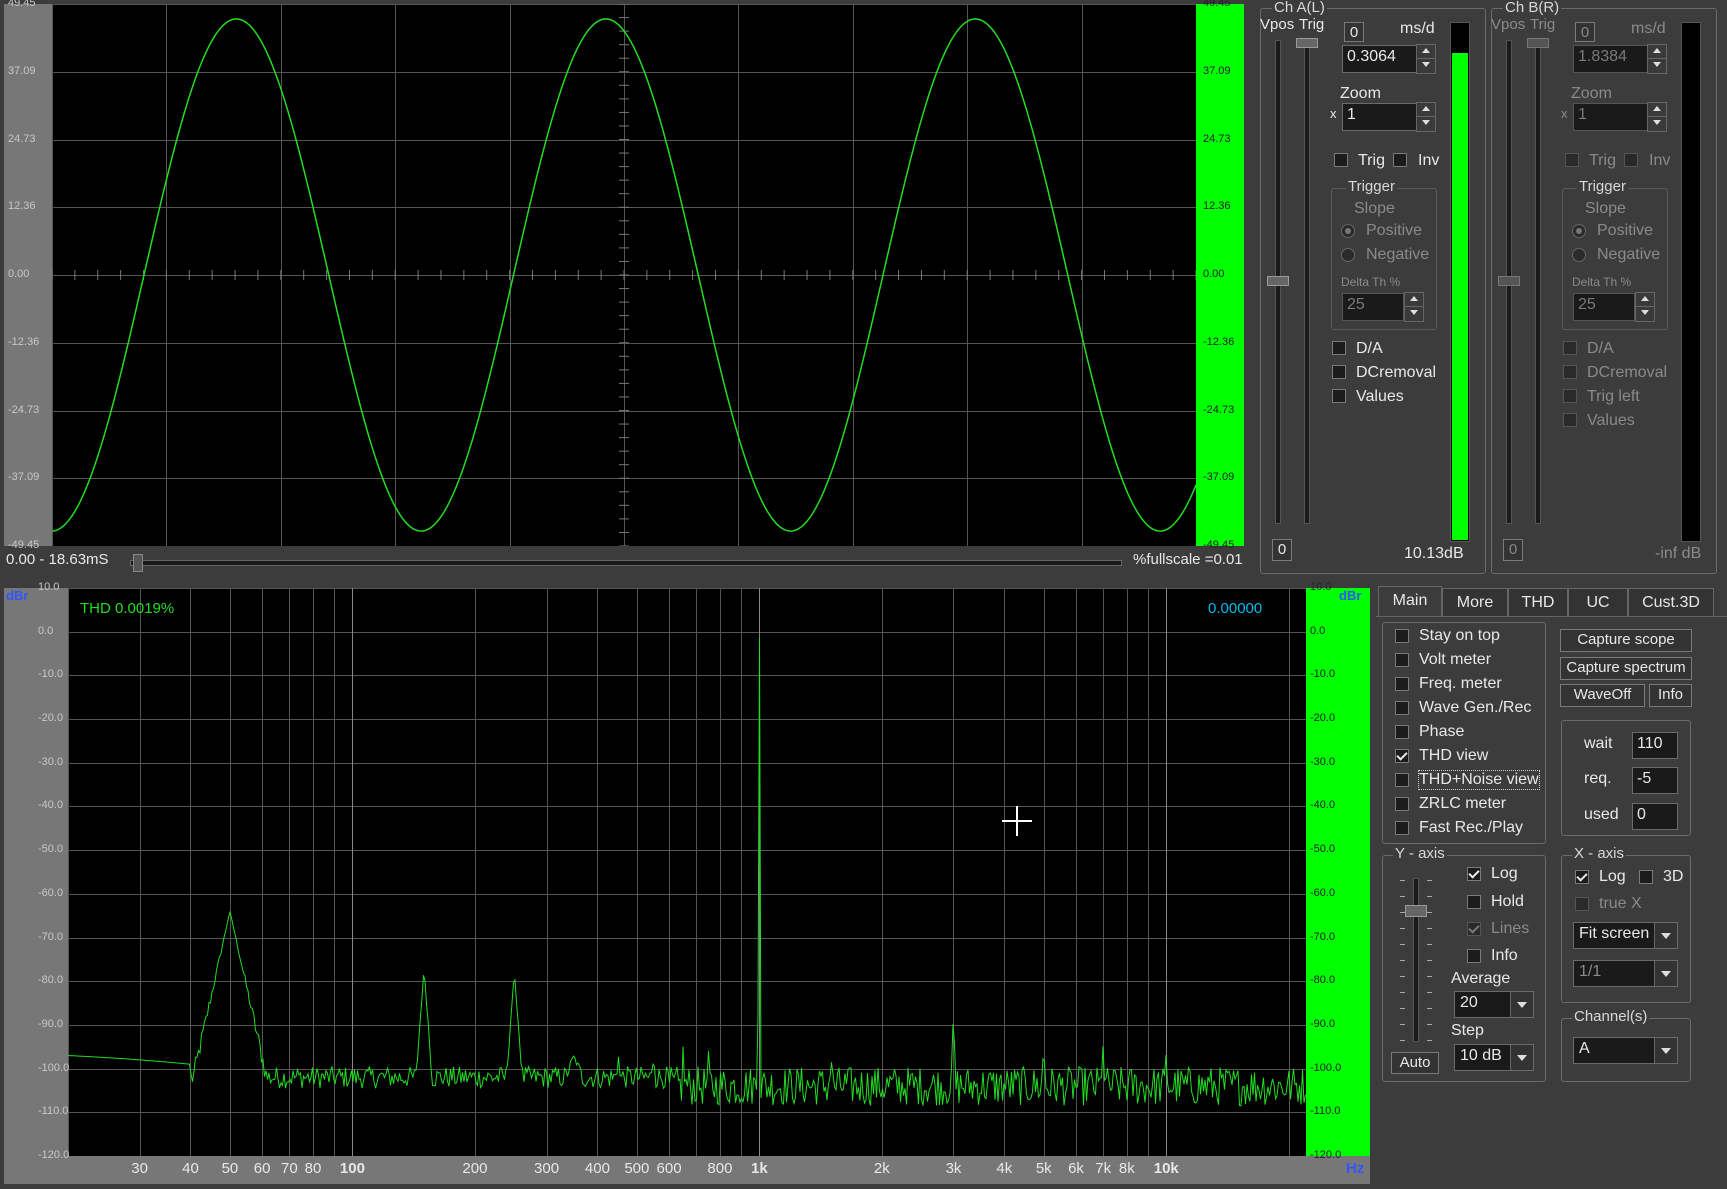 This screenshot has width=1727, height=1189. I want to click on y-info-checkbox, so click(1474, 956).